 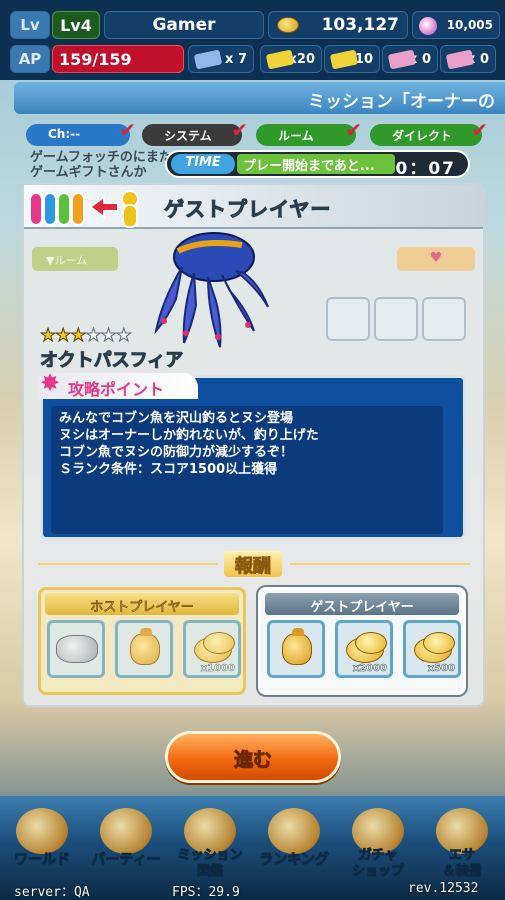 I want to click on star-empty-icon: ★★★, so click(x=108, y=336).